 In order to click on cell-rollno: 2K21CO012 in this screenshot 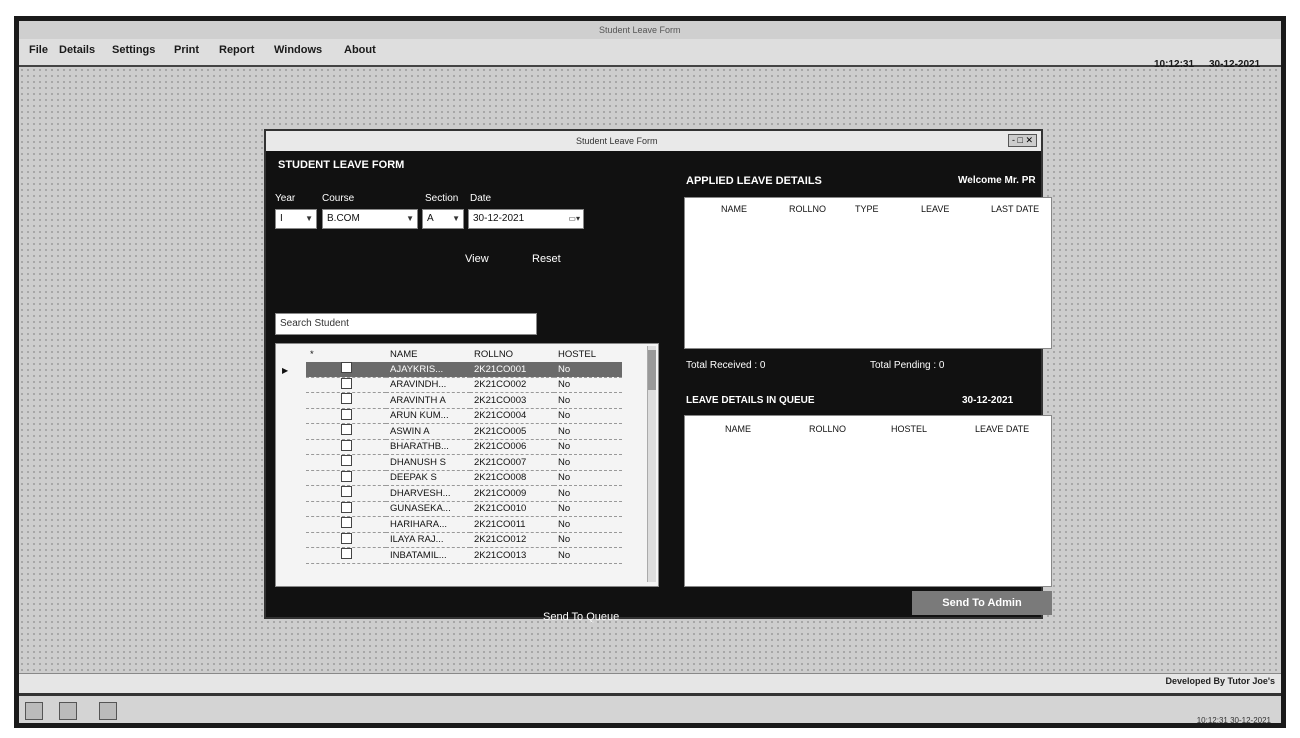, I will do `click(512, 540)`.